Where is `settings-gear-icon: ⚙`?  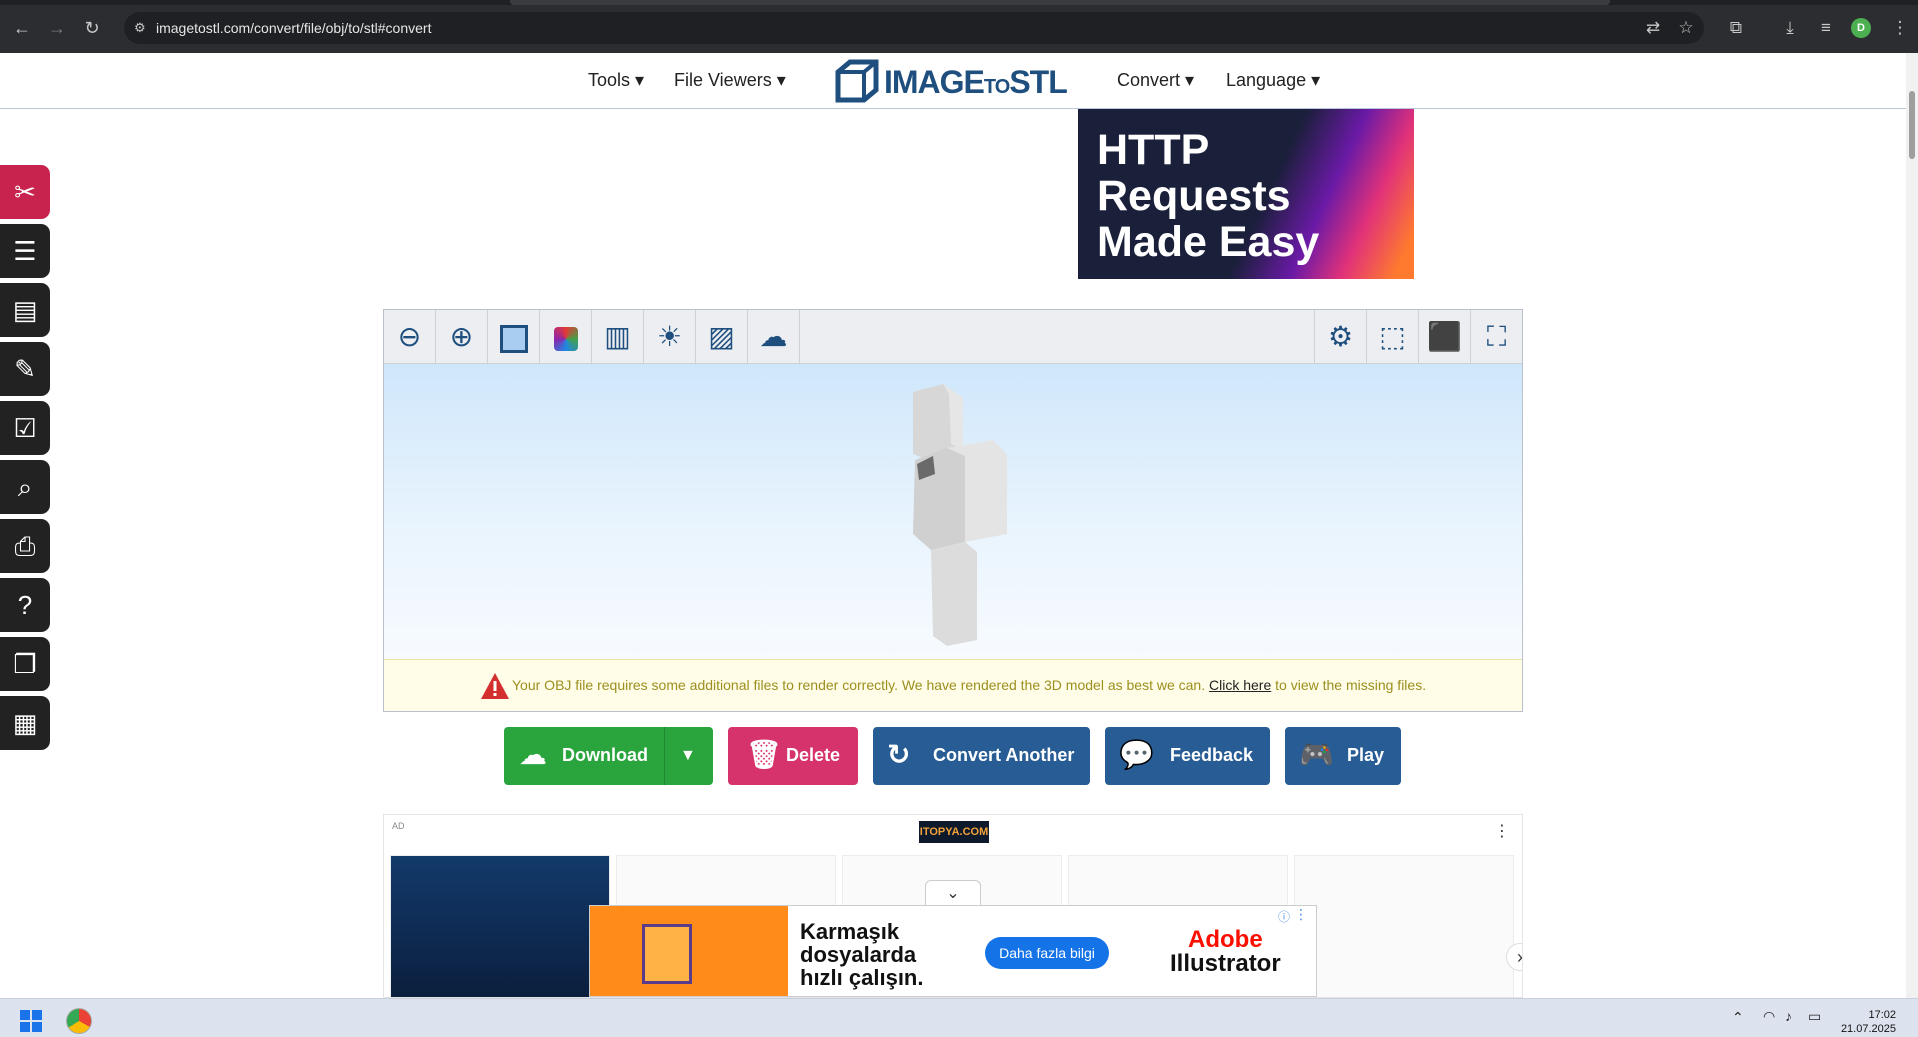 settings-gear-icon: ⚙ is located at coordinates (1340, 337).